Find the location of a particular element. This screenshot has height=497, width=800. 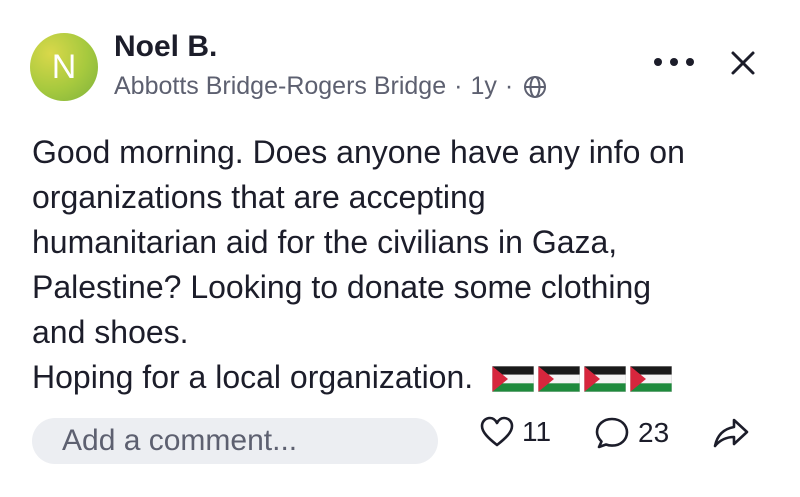

avatar-letter: N is located at coordinates (64, 66).